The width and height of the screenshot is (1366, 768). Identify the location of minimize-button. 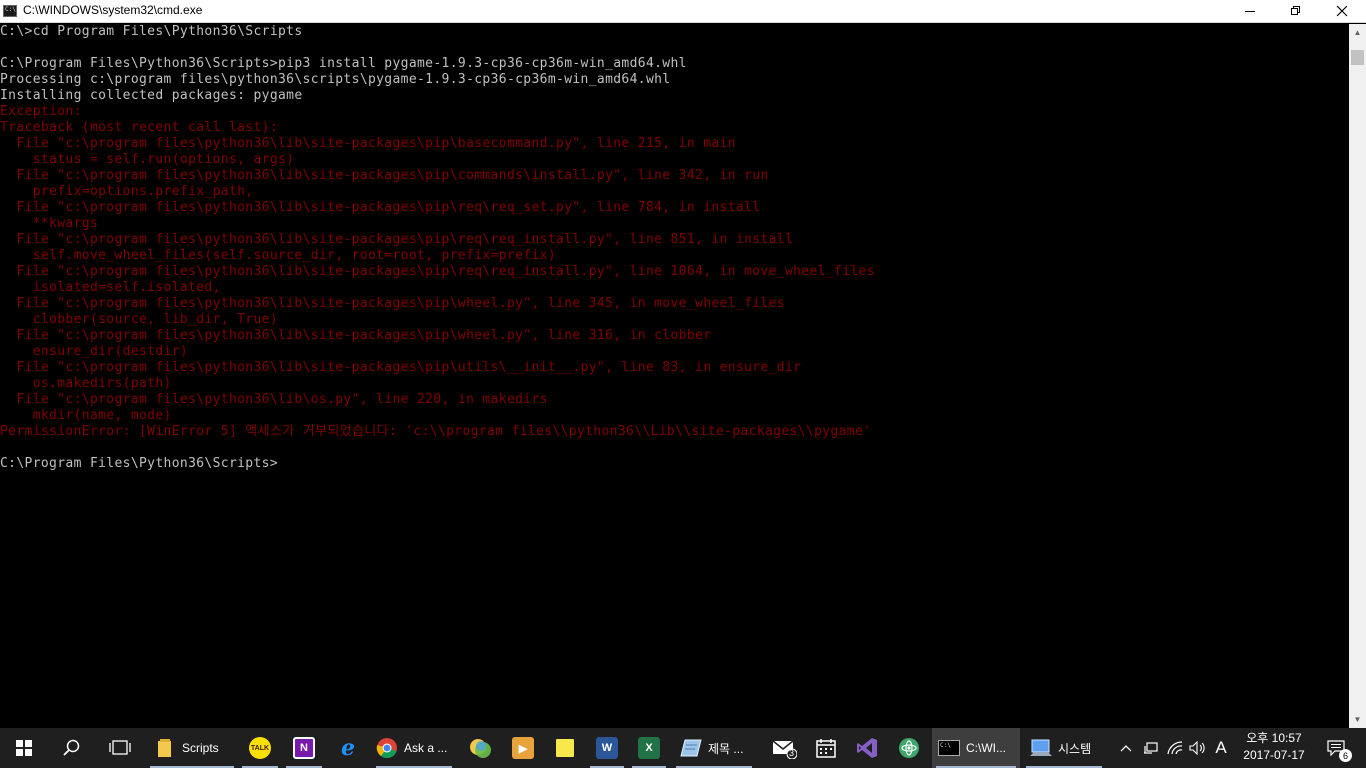
(1250, 11).